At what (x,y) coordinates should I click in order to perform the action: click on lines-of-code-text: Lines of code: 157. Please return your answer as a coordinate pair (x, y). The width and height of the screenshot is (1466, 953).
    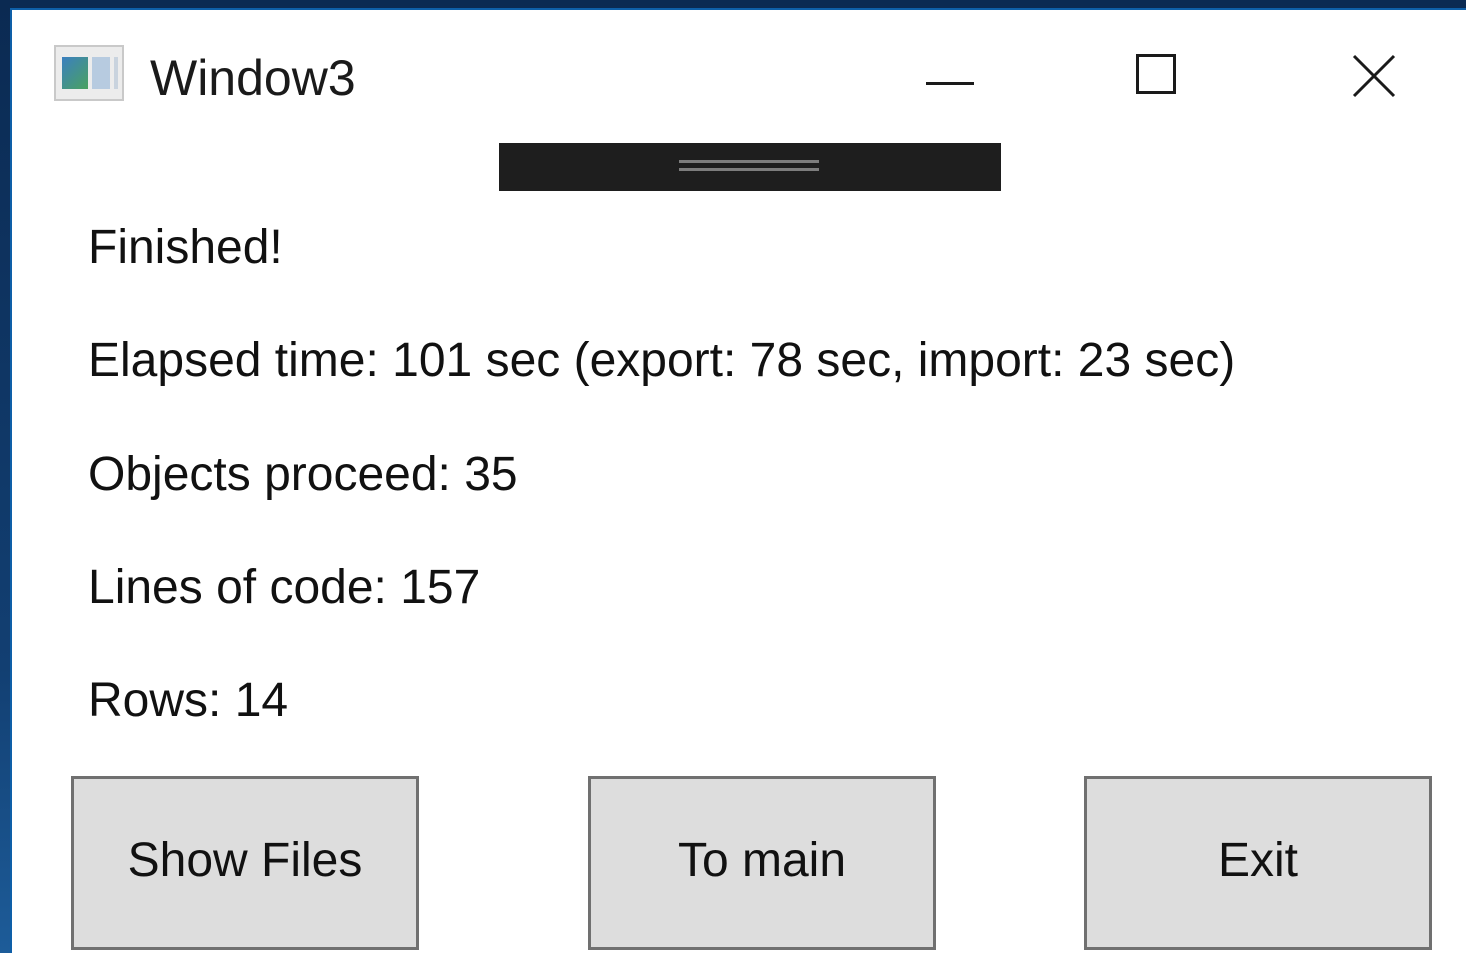
    Looking at the image, I should click on (284, 587).